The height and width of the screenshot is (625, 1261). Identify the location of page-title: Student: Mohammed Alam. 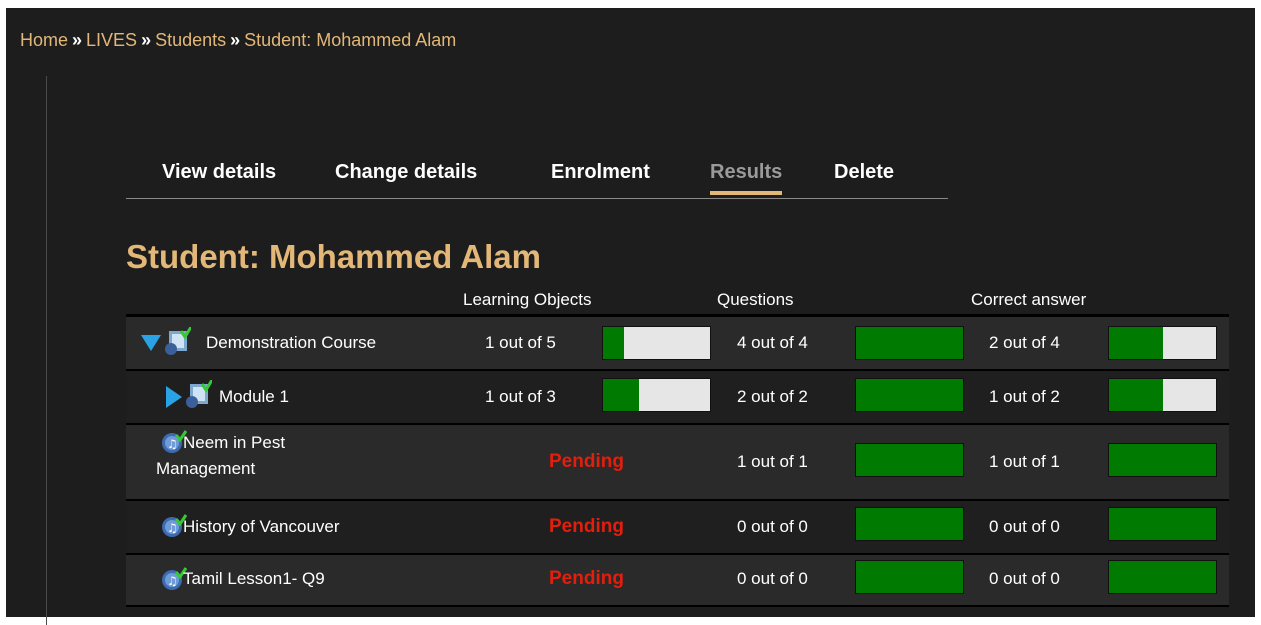
(333, 256).